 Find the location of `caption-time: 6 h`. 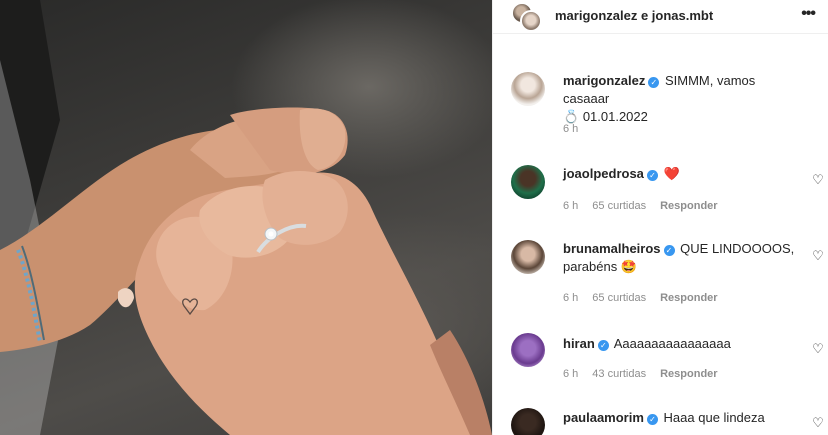

caption-time: 6 h is located at coordinates (570, 129).